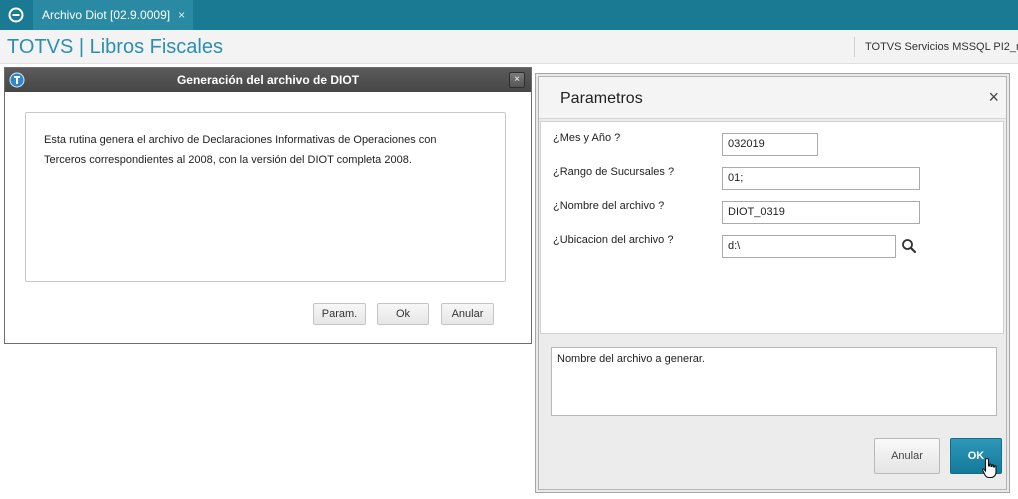  I want to click on rango-sucursales-input: 01;, so click(821, 178).